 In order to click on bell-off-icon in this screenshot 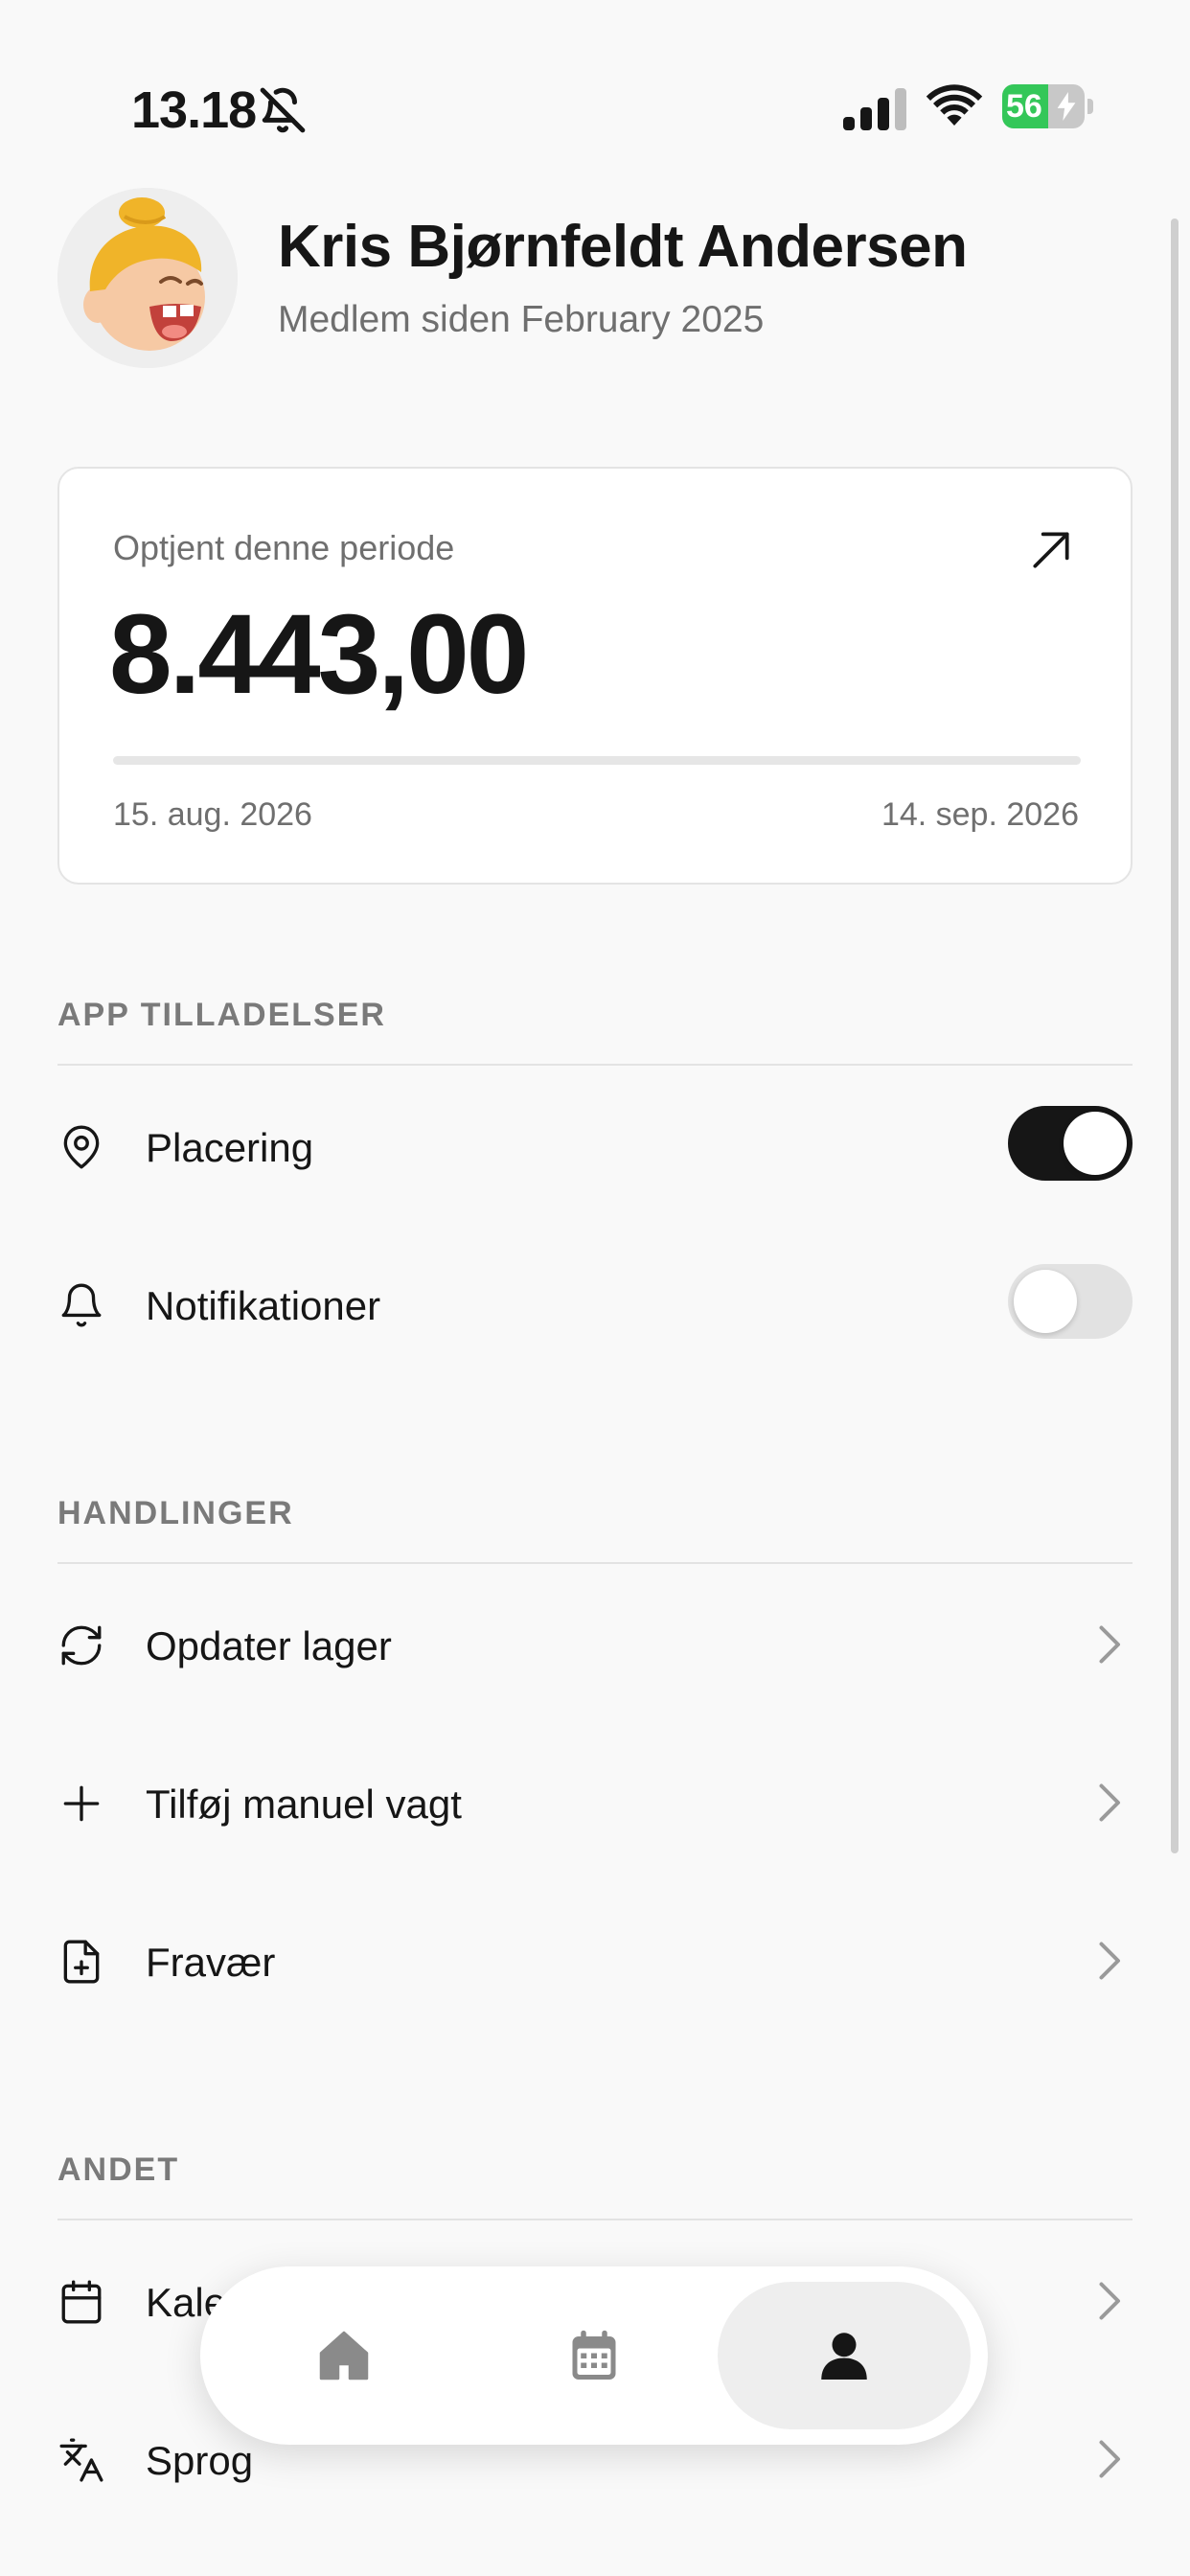, I will do `click(283, 110)`.